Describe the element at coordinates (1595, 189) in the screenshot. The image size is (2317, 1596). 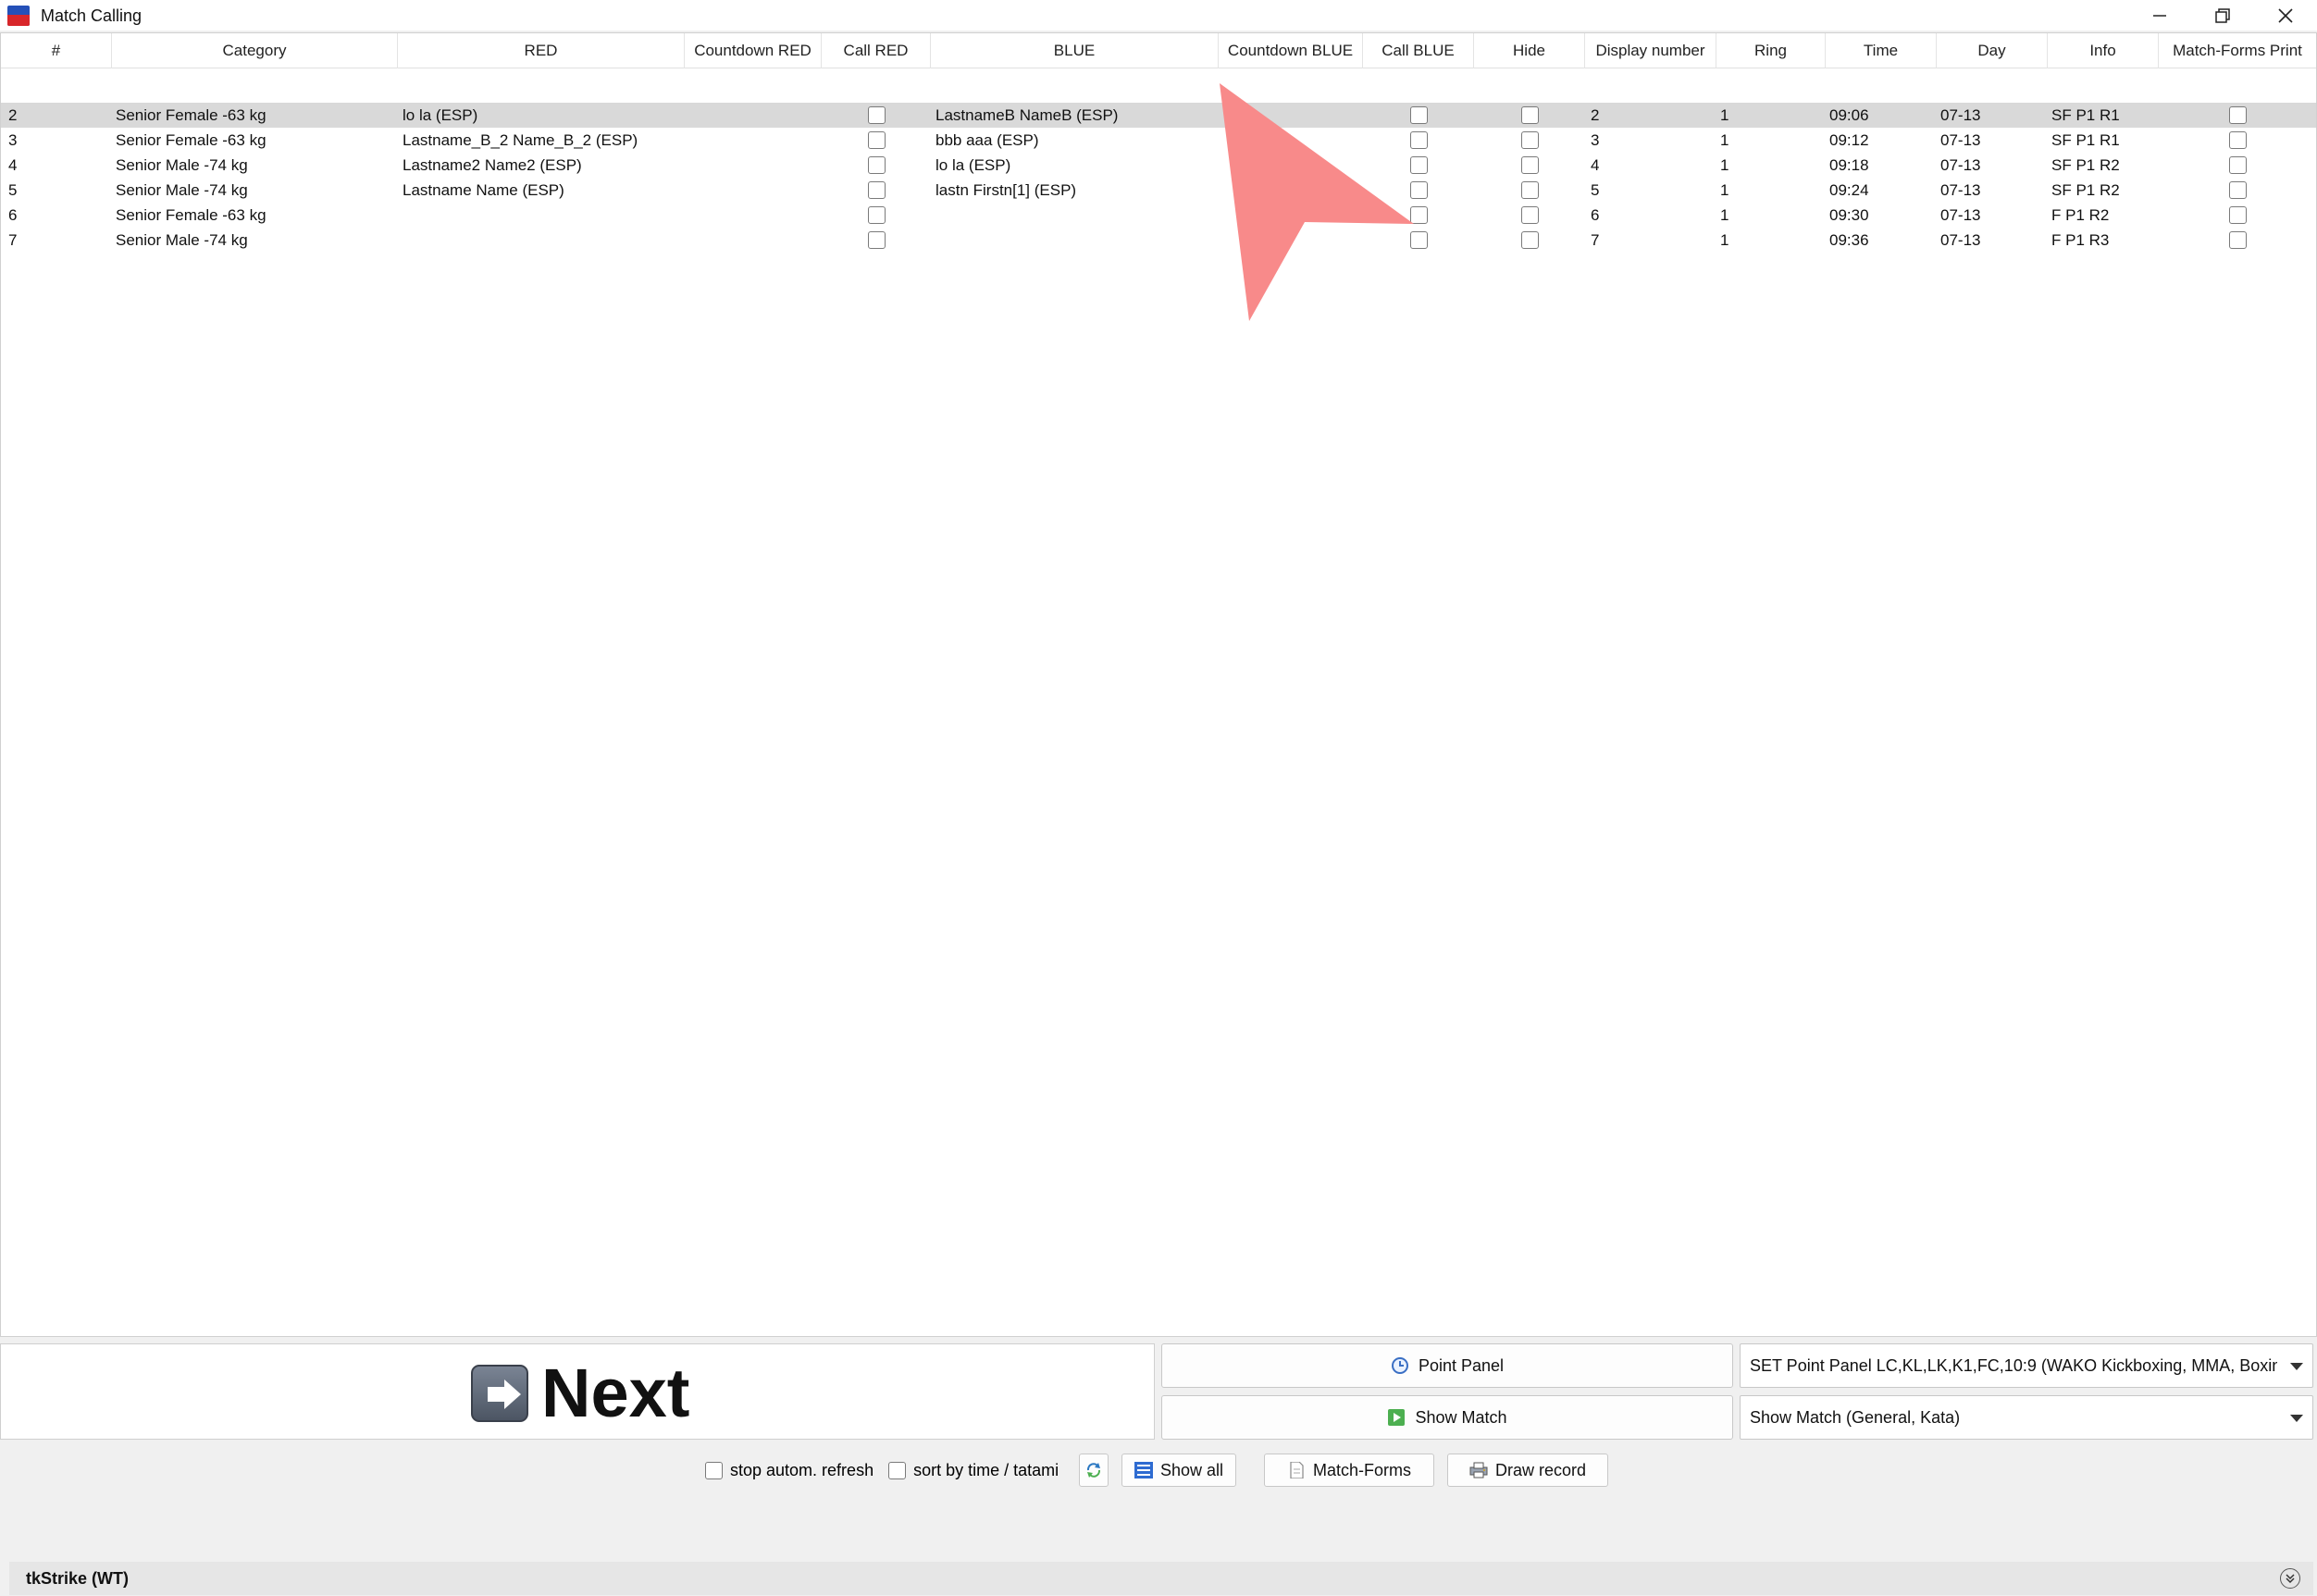
I see `cell-display-number: 5` at that location.